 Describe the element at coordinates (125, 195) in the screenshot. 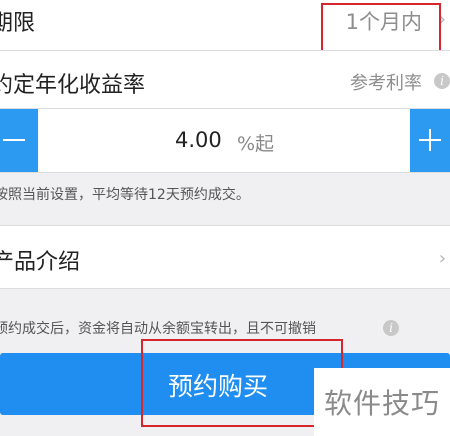

I see `wait-time-hint: 按照当前设置，平均等待12天预约成交。` at that location.